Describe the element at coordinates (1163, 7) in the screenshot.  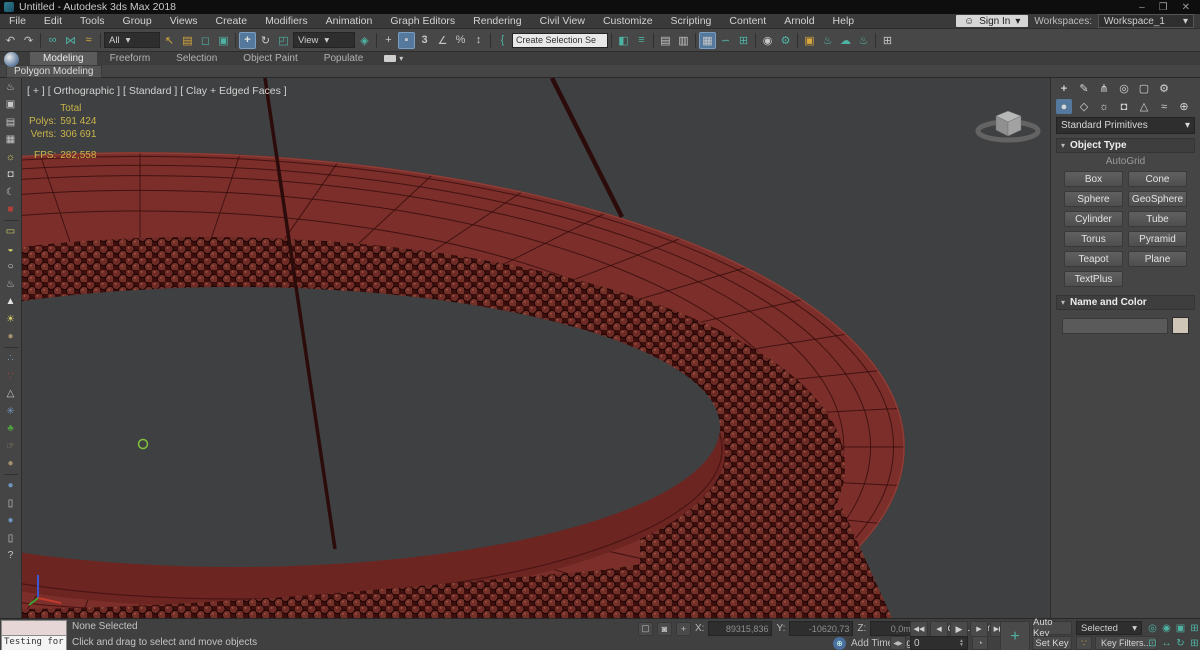
I see `maximize-button: ❐` at that location.